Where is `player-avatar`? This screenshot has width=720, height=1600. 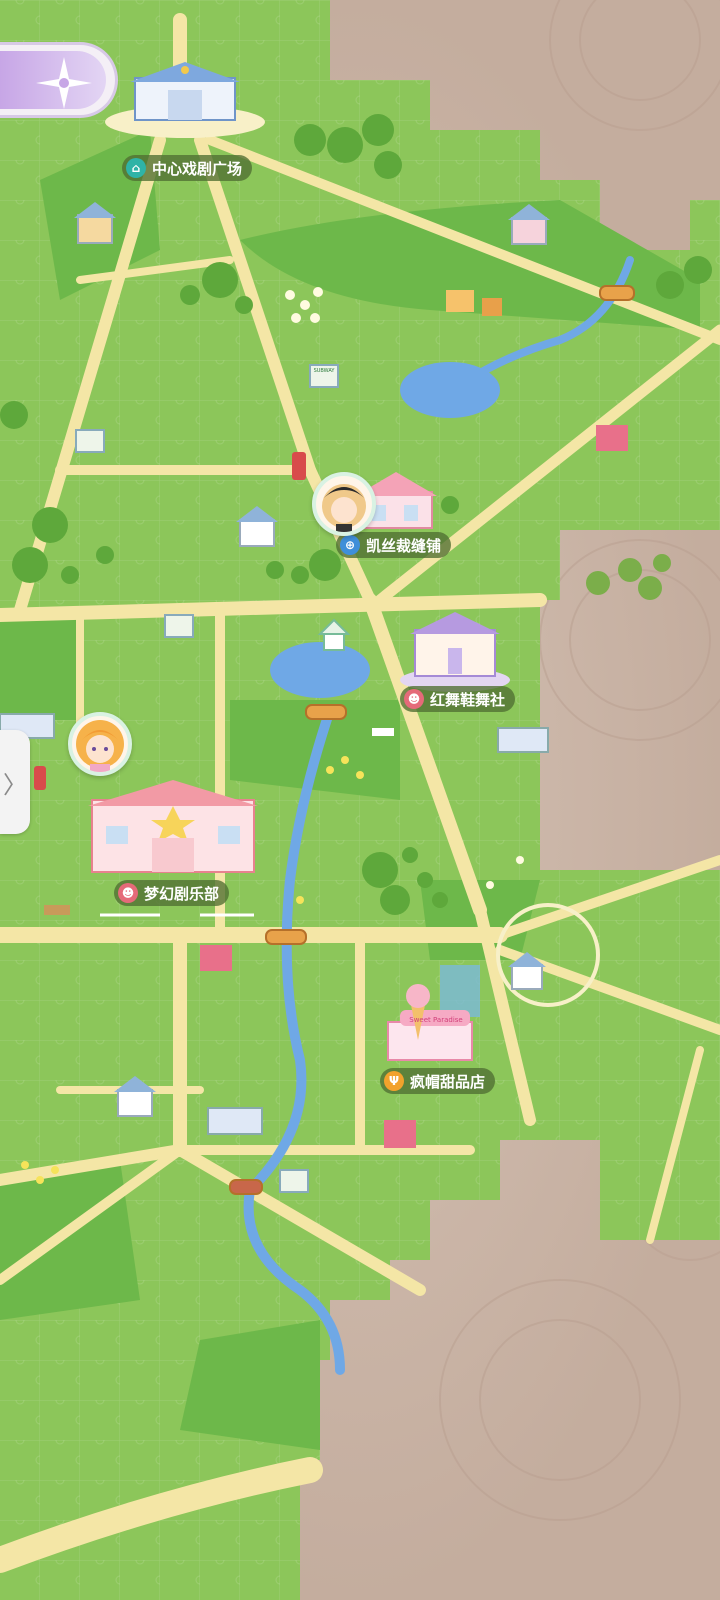
player-avatar is located at coordinates (100, 744).